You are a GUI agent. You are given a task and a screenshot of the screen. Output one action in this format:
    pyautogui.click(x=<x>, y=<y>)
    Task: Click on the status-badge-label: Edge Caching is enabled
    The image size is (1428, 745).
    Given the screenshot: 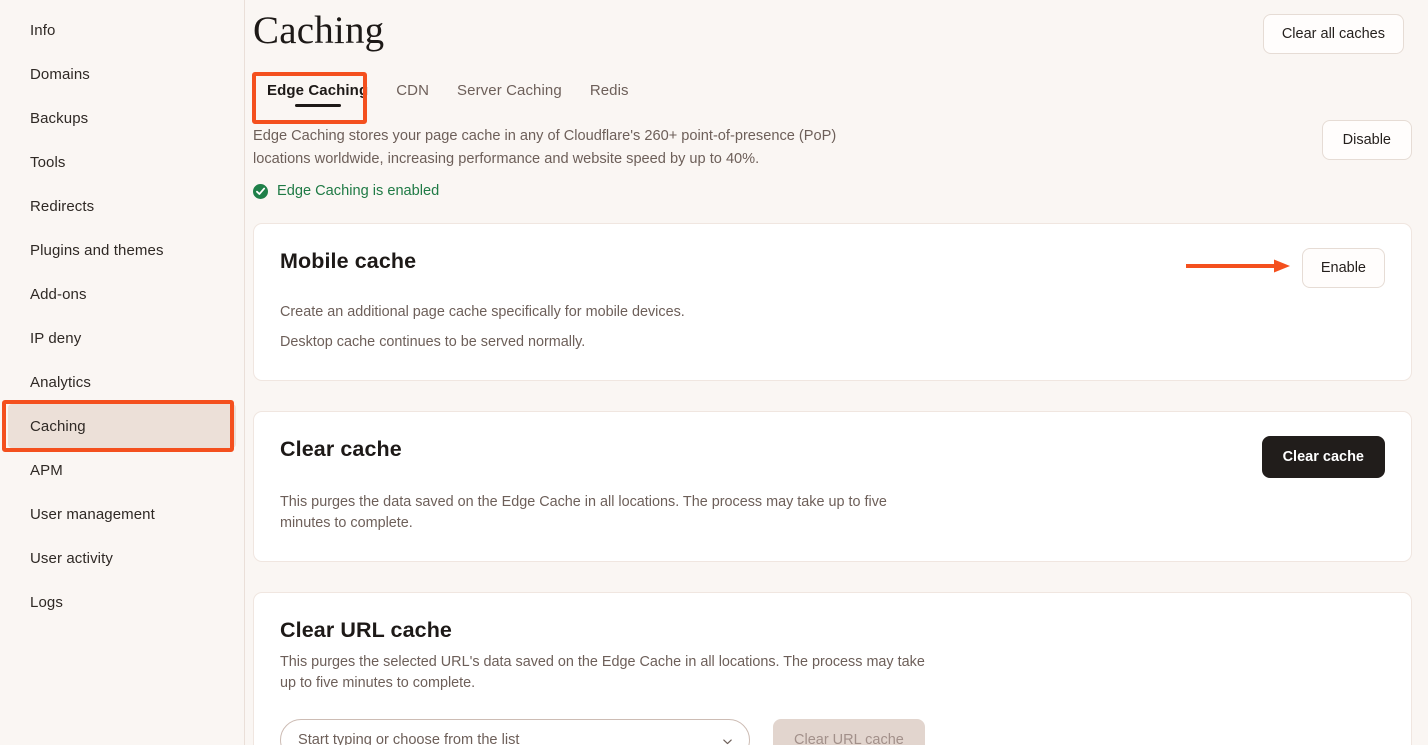 What is the action you would take?
    pyautogui.click(x=358, y=191)
    